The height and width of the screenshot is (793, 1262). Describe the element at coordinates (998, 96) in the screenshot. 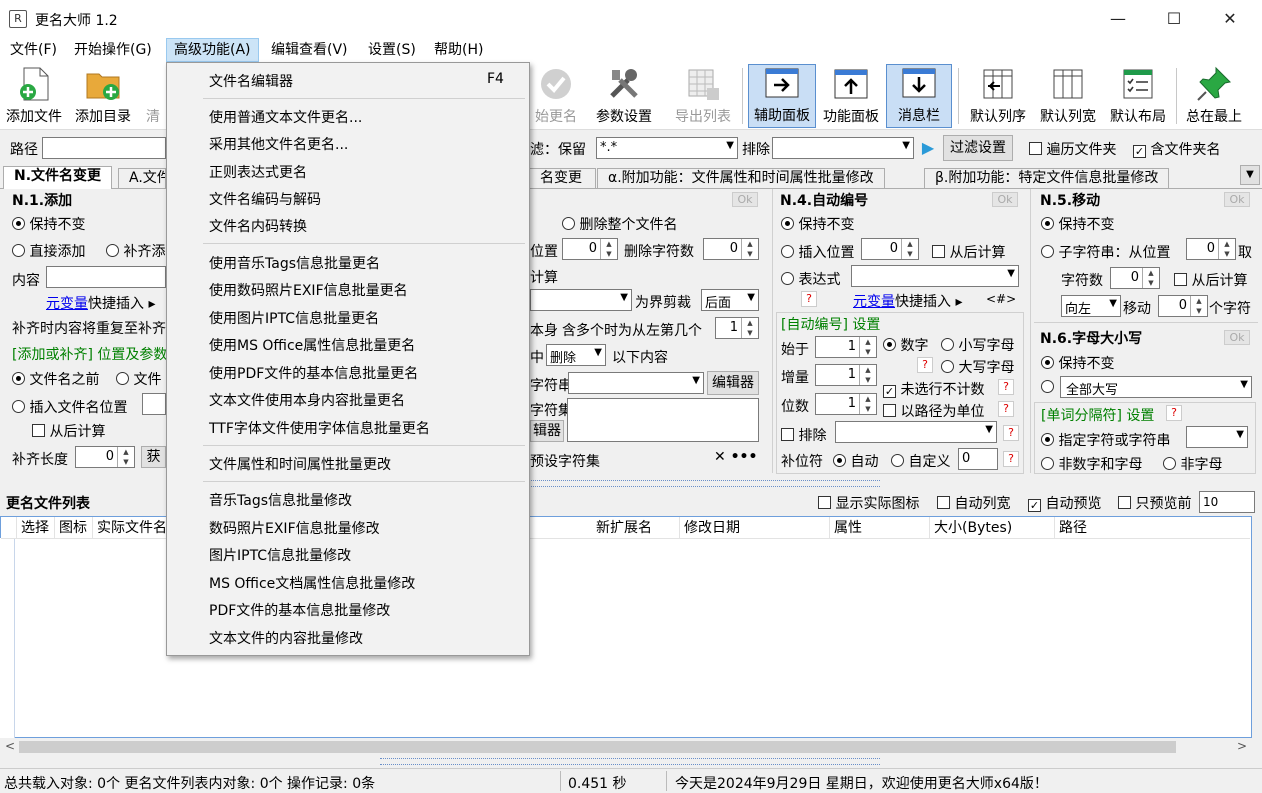

I see `default-order-button: 默认列序` at that location.